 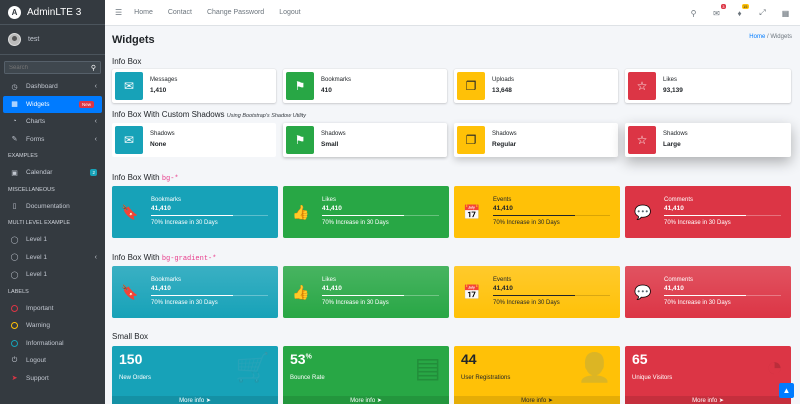 I want to click on envelope-icon: ✉, so click(x=129, y=86).